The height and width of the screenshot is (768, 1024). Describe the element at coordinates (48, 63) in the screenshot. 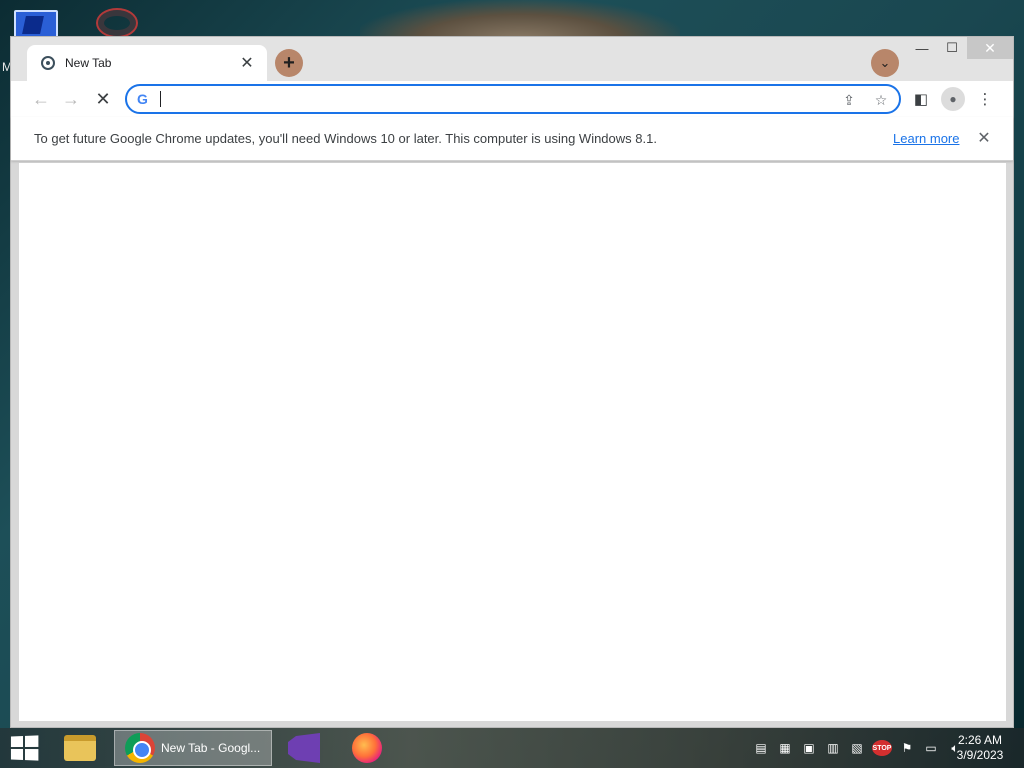

I see `loading-favicon-icon` at that location.